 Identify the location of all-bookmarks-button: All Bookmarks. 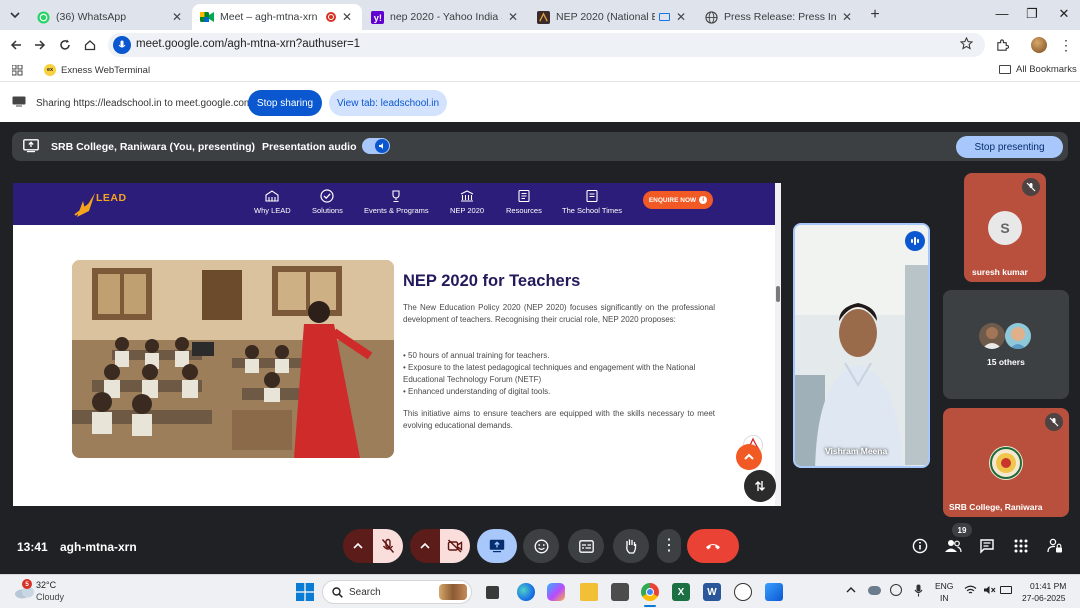
(1038, 69).